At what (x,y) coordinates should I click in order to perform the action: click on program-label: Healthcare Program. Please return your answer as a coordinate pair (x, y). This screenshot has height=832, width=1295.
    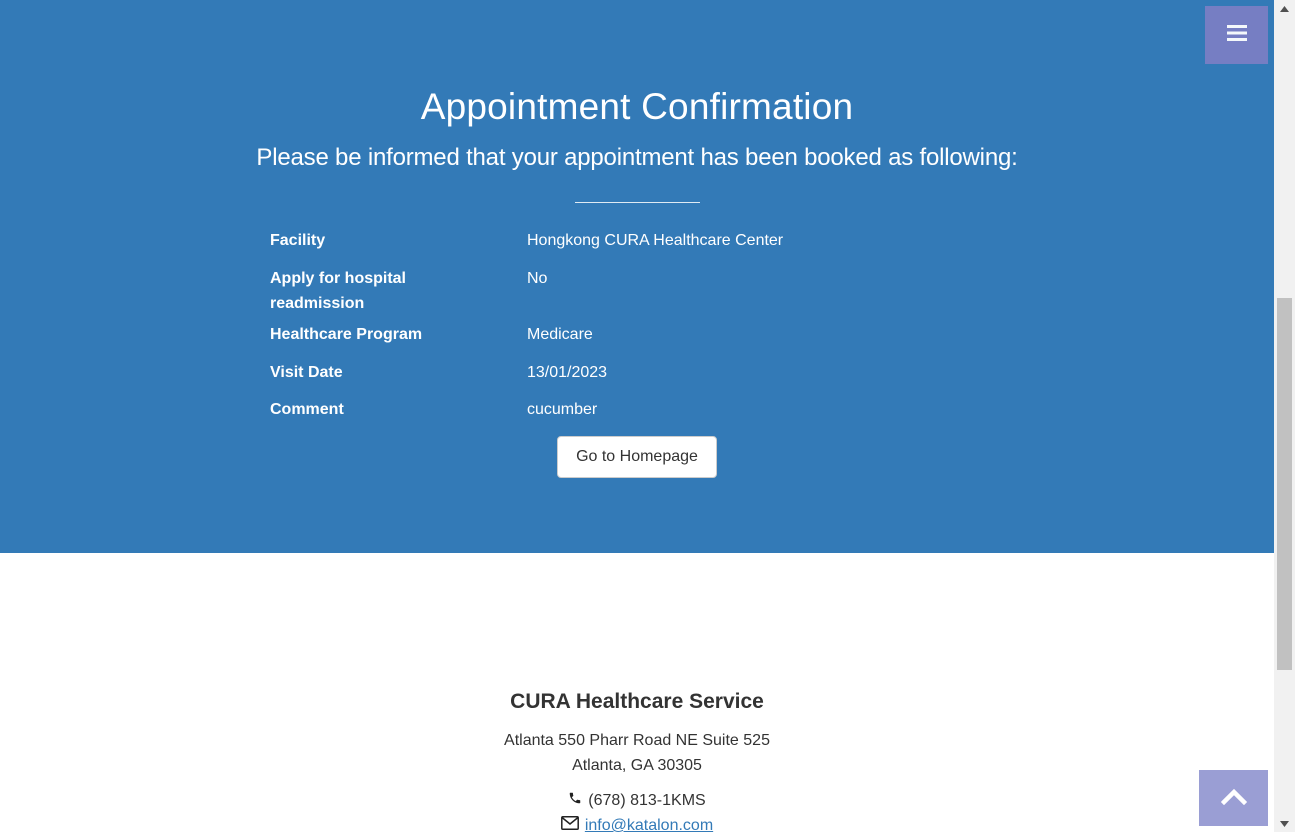
    Looking at the image, I should click on (346, 334).